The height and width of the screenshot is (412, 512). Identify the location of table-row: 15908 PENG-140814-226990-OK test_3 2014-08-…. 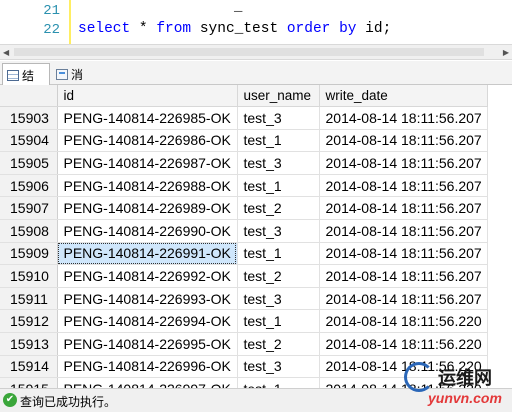
(244, 231).